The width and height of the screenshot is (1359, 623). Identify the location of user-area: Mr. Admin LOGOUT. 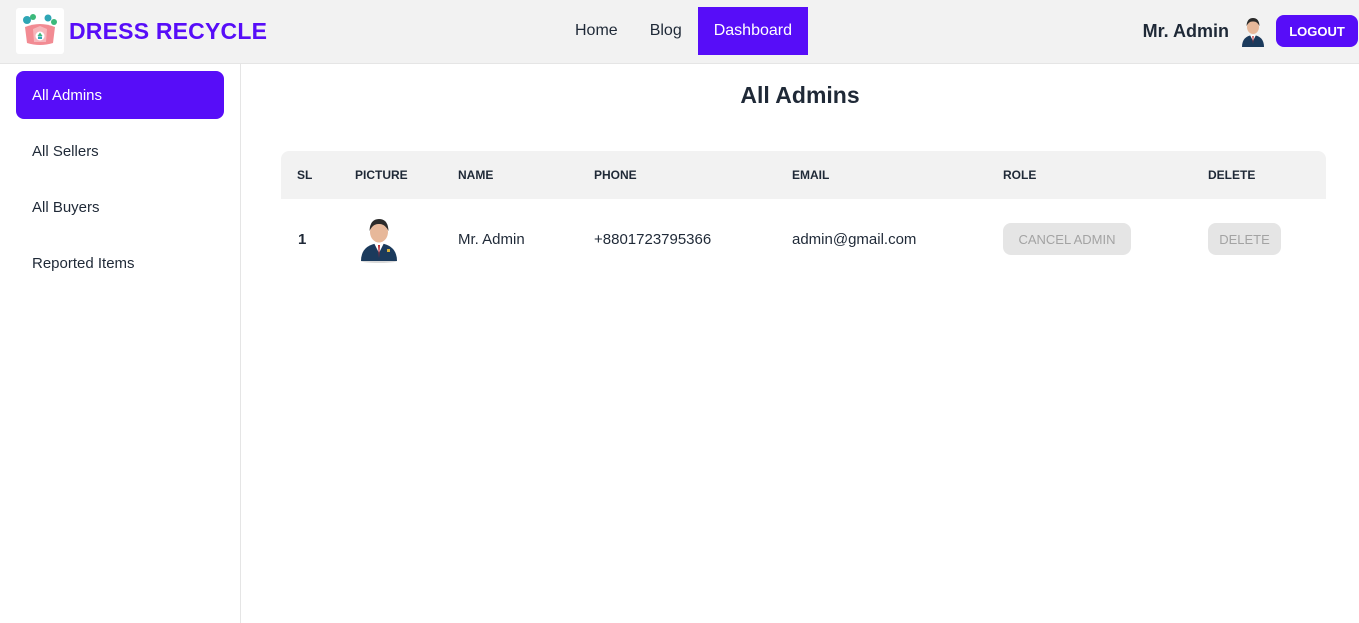
(1251, 31).